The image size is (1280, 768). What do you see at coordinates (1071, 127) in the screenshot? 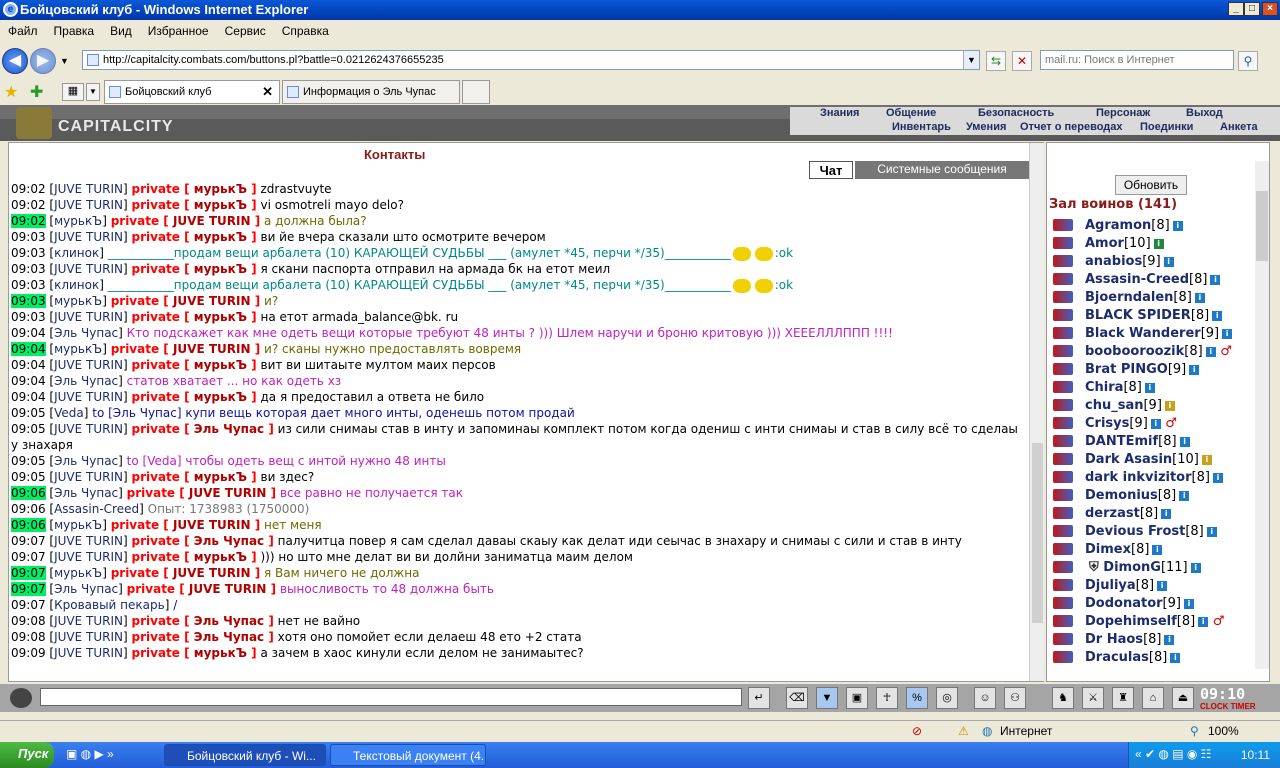
I see `nav-transfer-report: Отчет о переводах` at bounding box center [1071, 127].